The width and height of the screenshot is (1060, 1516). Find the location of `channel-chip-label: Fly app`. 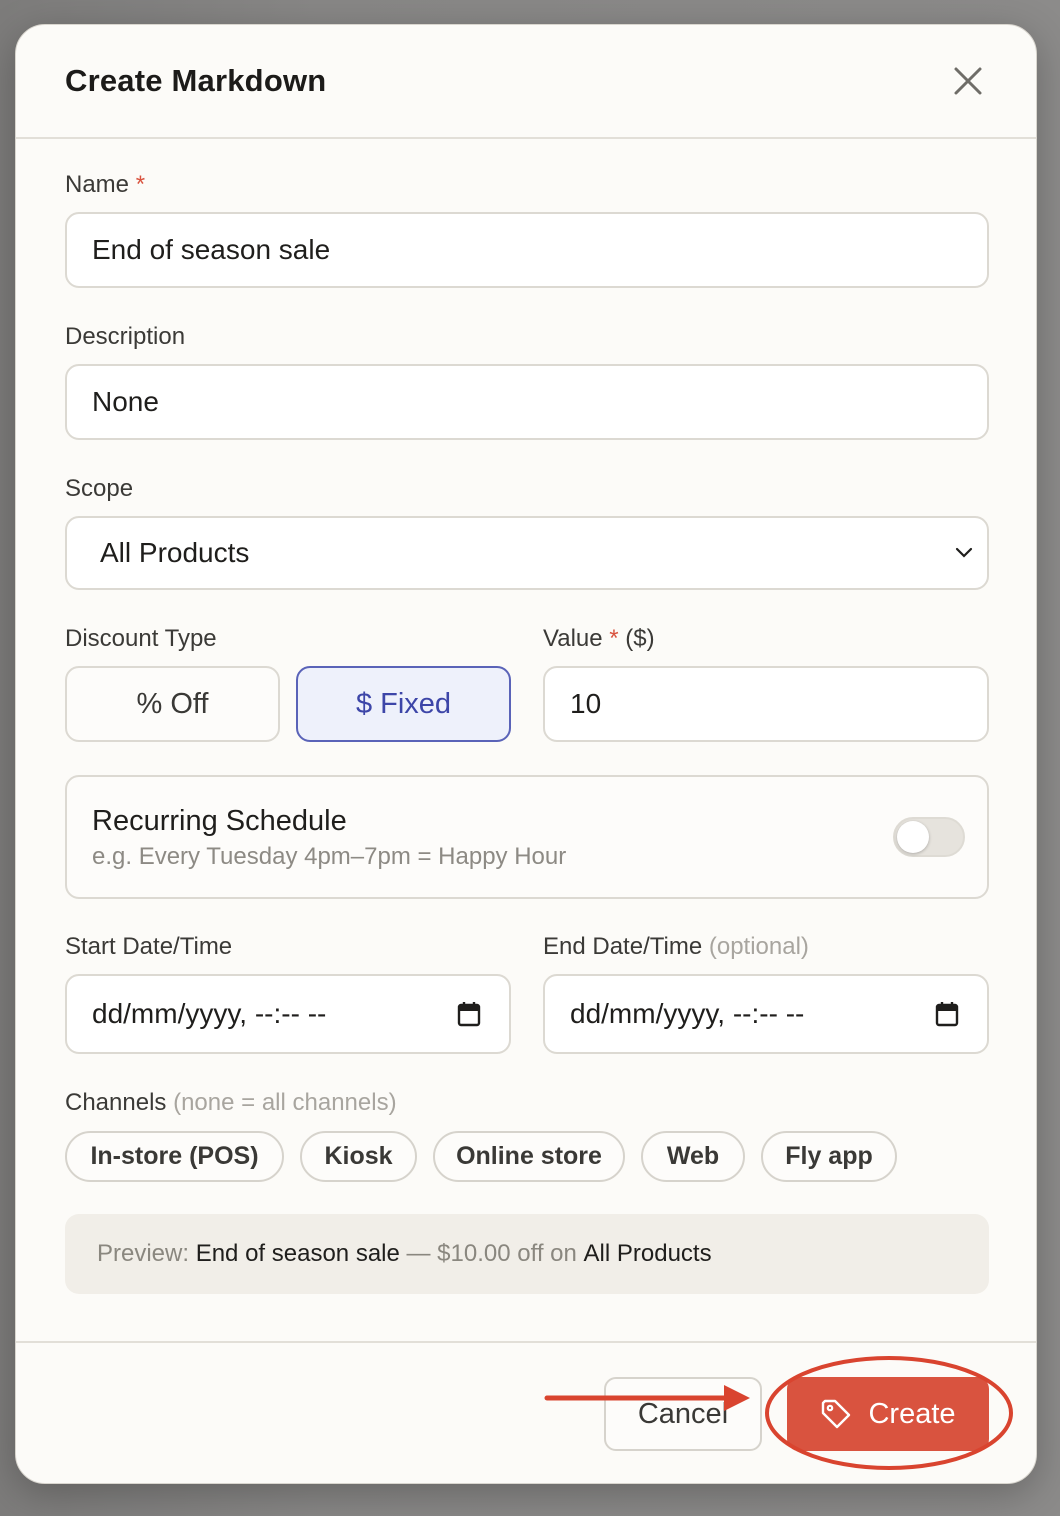

channel-chip-label: Fly app is located at coordinates (829, 1156).